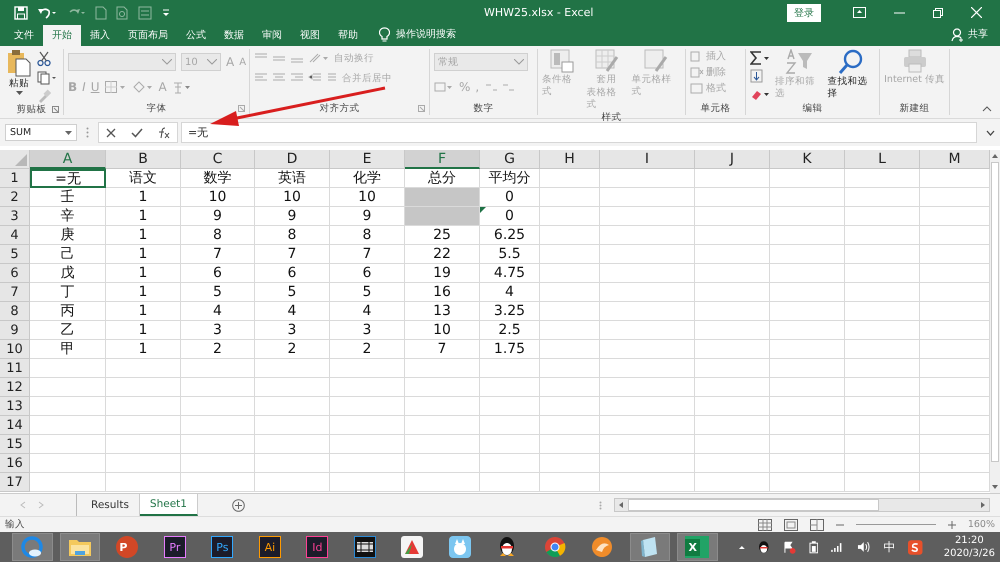 The height and width of the screenshot is (562, 1000). I want to click on dialog-launcher-icon, so click(55, 109).